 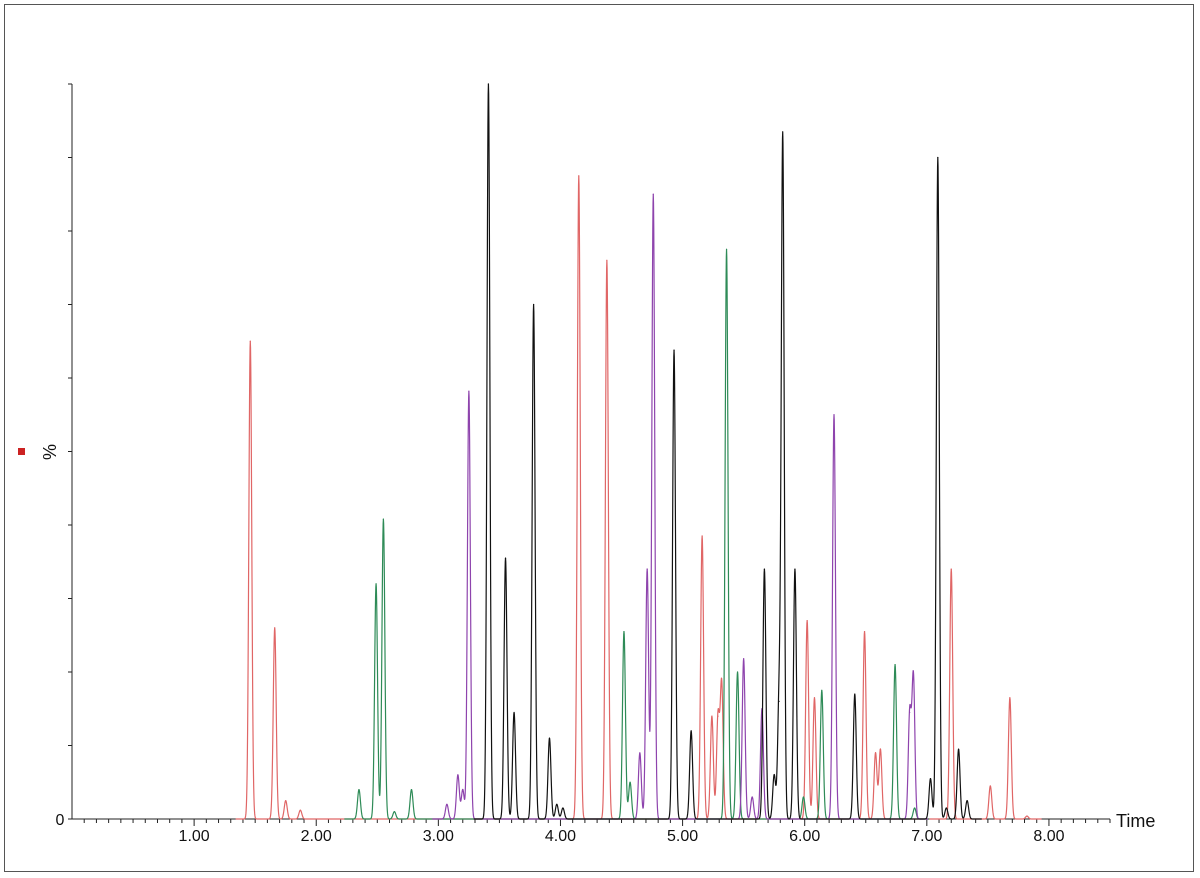 I want to click on series-marker-icon, so click(x=21, y=451).